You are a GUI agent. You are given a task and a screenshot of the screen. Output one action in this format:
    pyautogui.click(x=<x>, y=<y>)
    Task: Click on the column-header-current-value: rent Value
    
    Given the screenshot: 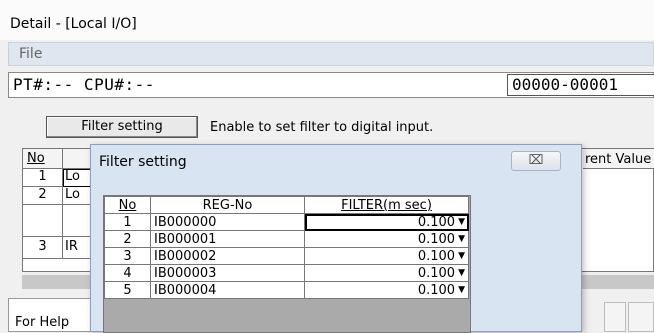 What is the action you would take?
    pyautogui.click(x=618, y=159)
    